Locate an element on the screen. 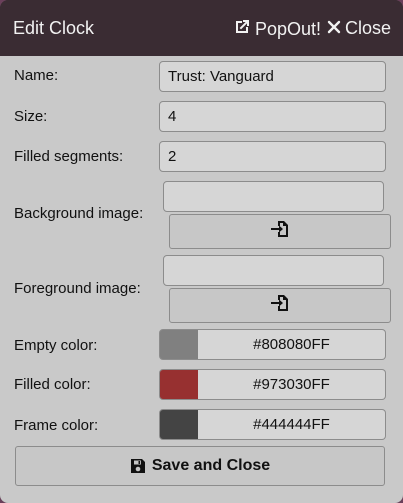 The height and width of the screenshot is (503, 403). name-input: Trust: Vanguard is located at coordinates (272, 76).